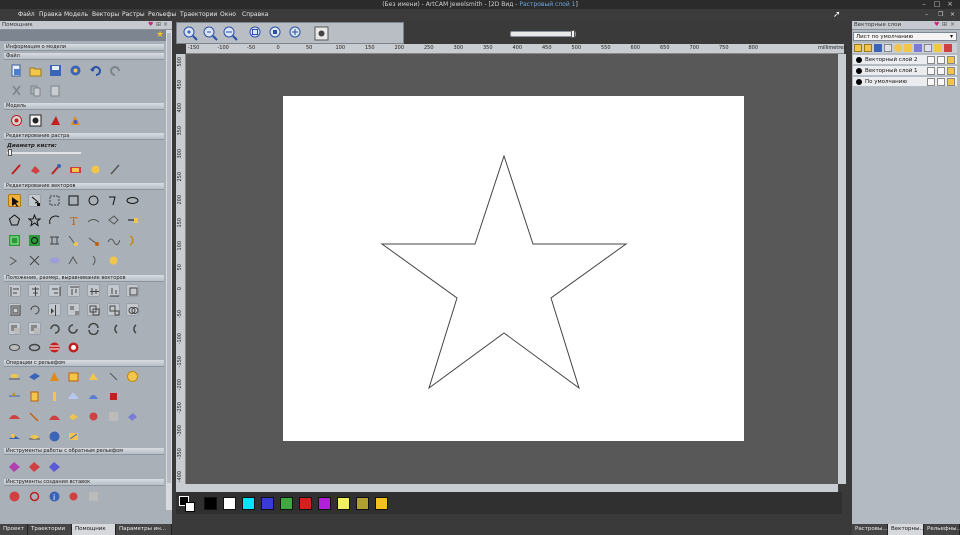 The image size is (960, 535). I want to click on close-icon: ×, so click(165, 24).